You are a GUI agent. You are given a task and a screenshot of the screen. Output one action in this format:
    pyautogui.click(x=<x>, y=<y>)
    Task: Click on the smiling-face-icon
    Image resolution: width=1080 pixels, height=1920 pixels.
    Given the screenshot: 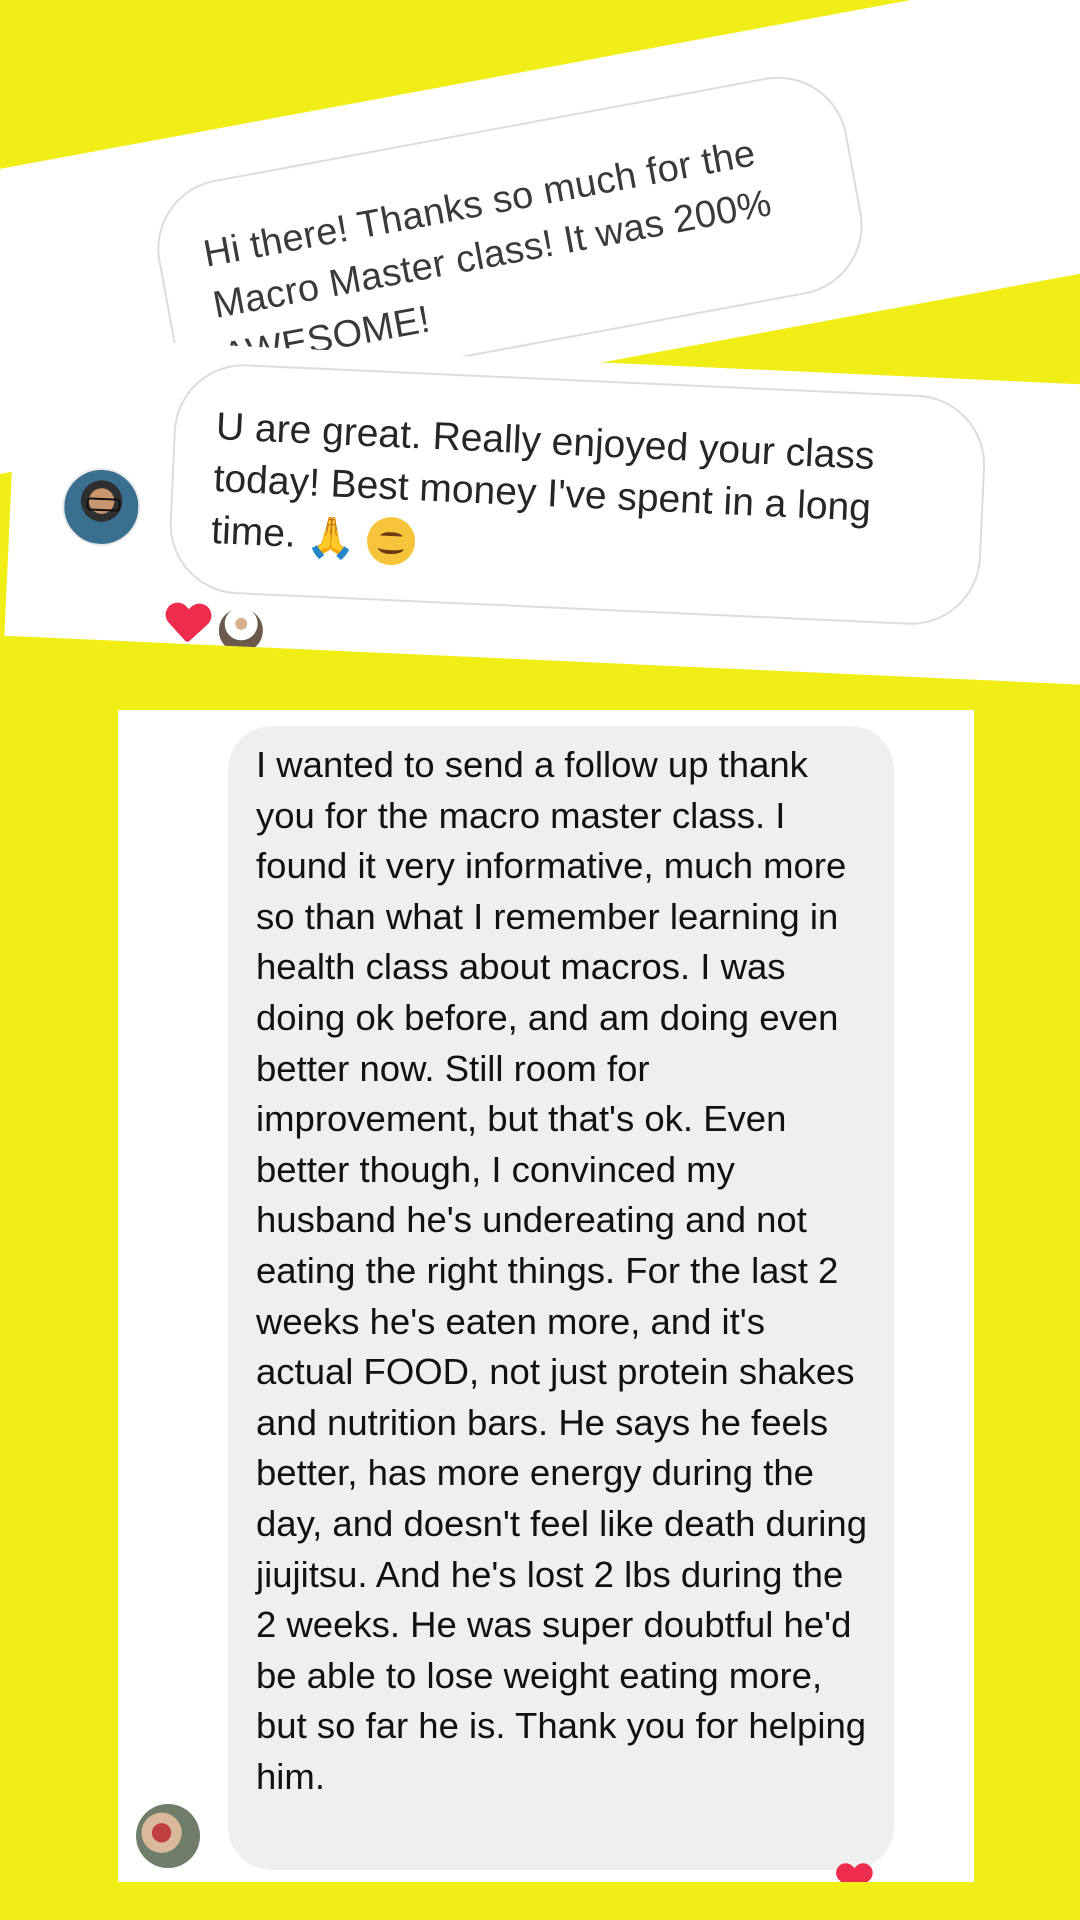 What is the action you would take?
    pyautogui.click(x=391, y=540)
    